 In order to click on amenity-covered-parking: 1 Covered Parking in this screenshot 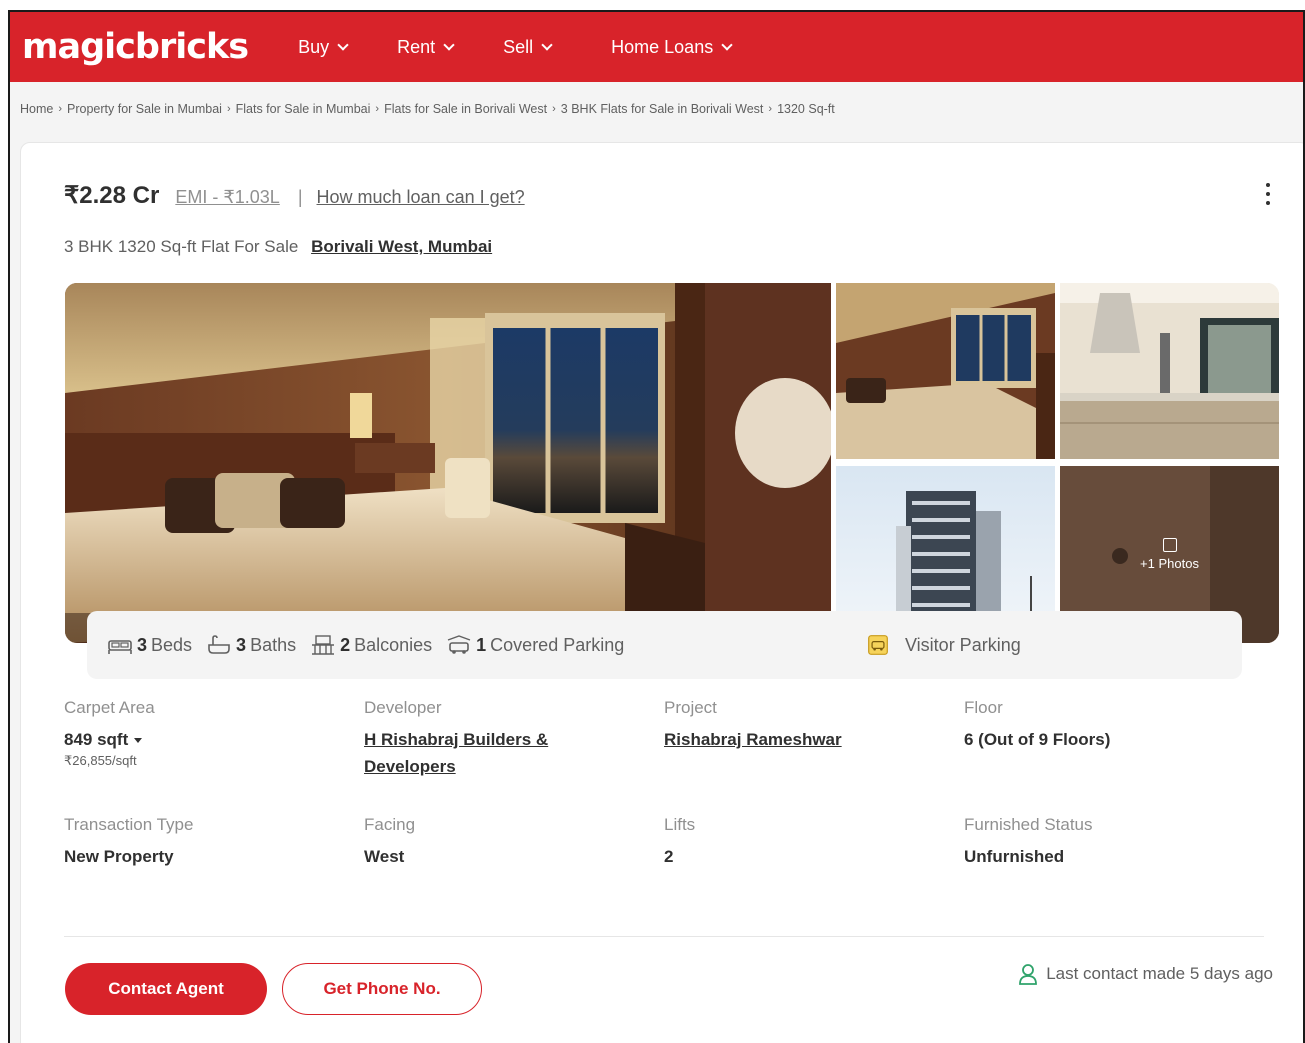, I will do `click(535, 645)`.